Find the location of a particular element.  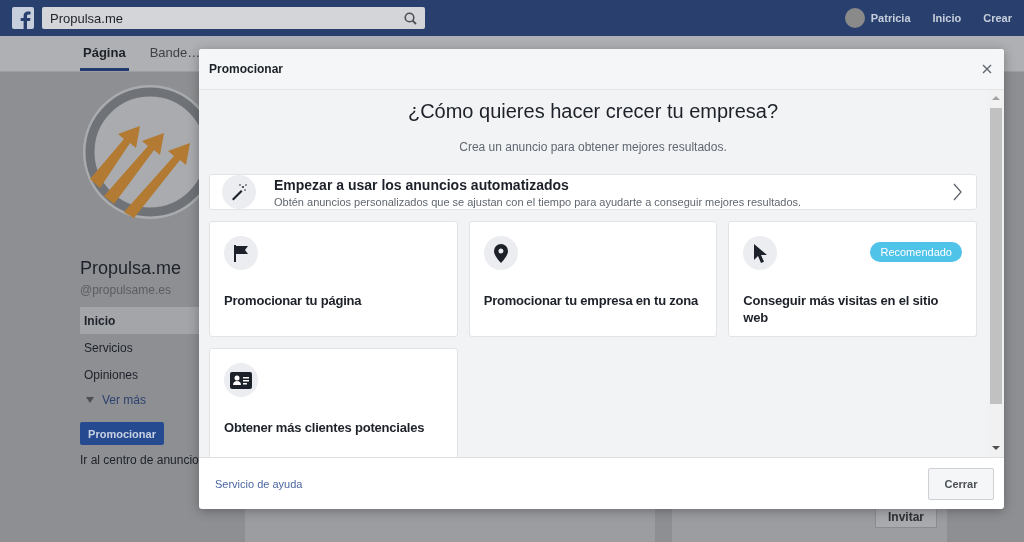

close-icon is located at coordinates (987, 69).